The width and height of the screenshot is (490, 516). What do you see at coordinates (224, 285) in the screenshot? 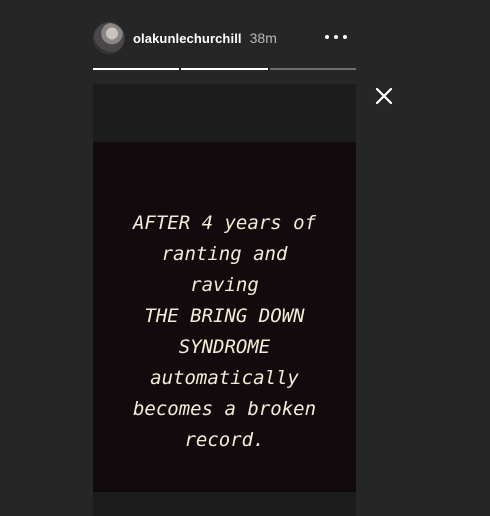
I see `story-text-line: raving` at bounding box center [224, 285].